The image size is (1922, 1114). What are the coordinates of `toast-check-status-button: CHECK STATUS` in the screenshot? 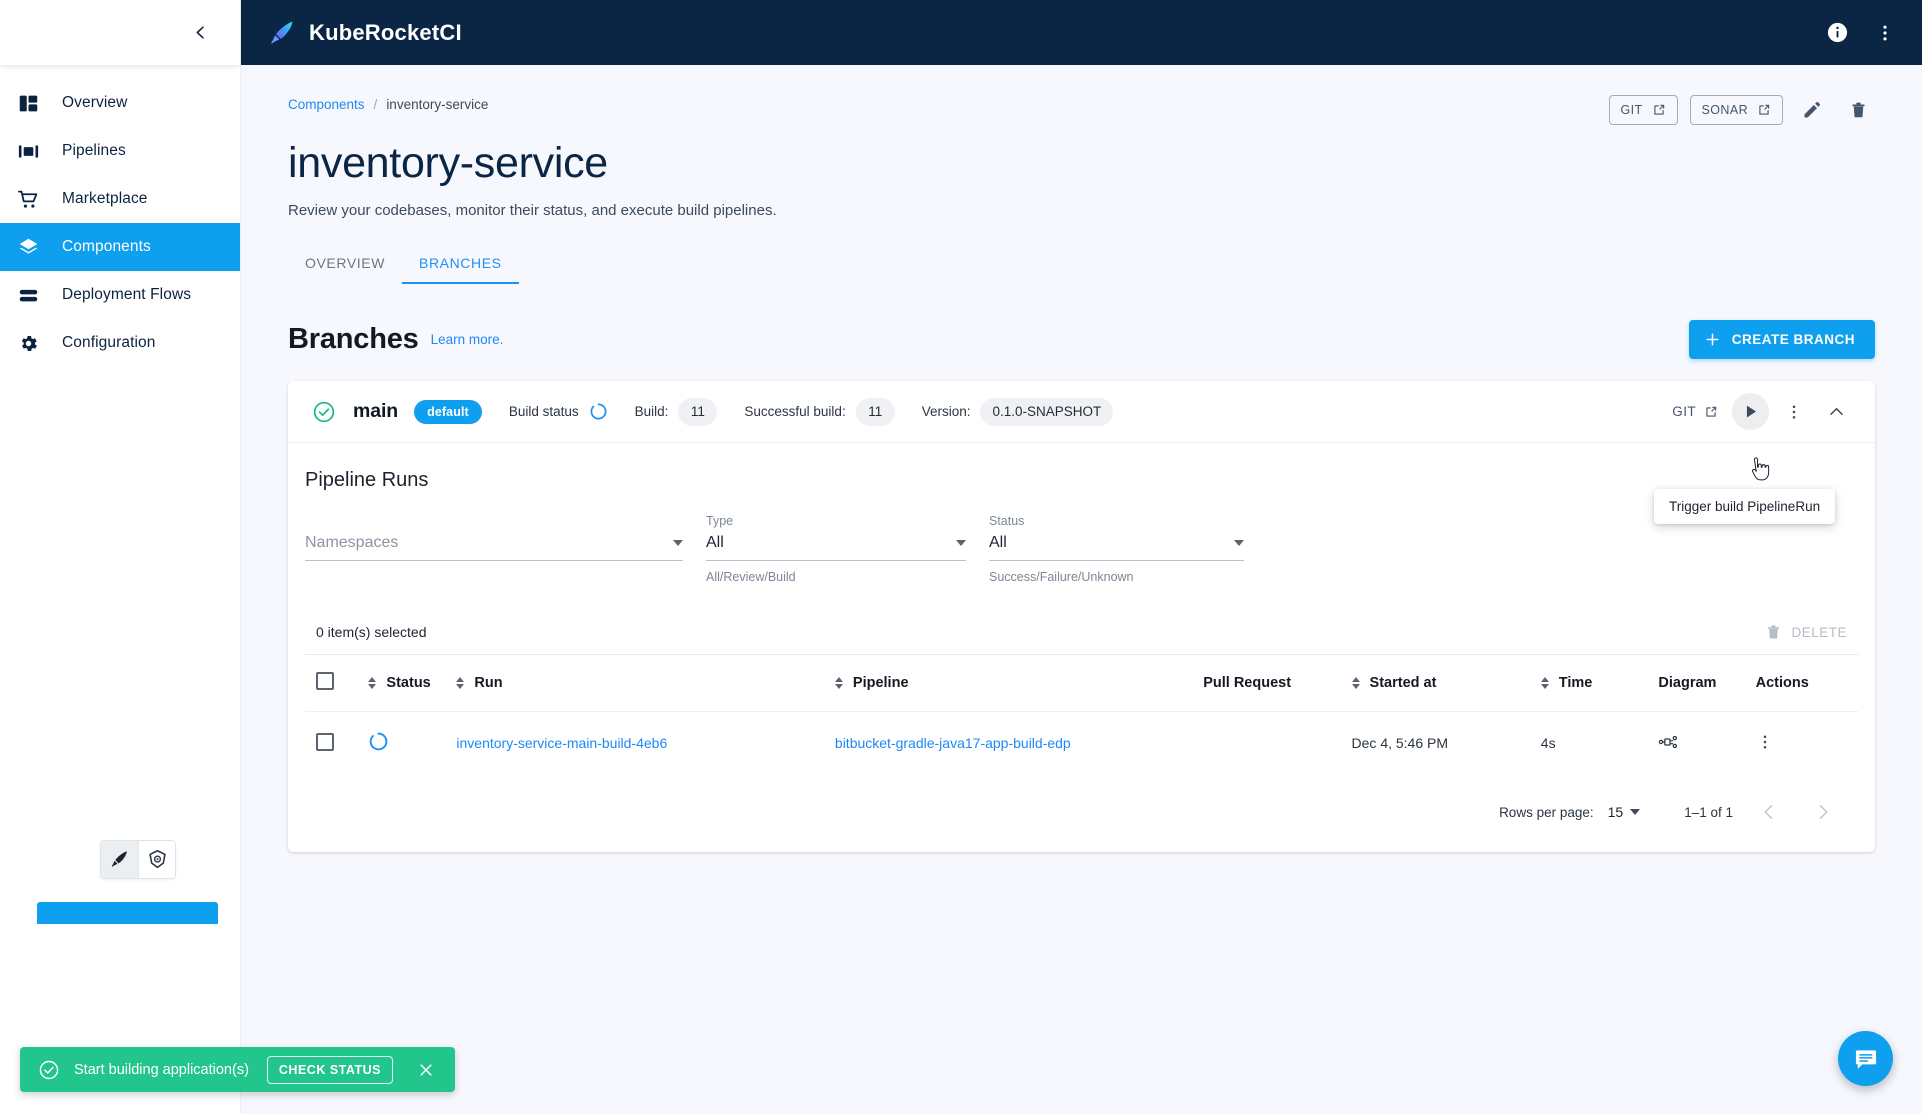 It's located at (329, 1069).